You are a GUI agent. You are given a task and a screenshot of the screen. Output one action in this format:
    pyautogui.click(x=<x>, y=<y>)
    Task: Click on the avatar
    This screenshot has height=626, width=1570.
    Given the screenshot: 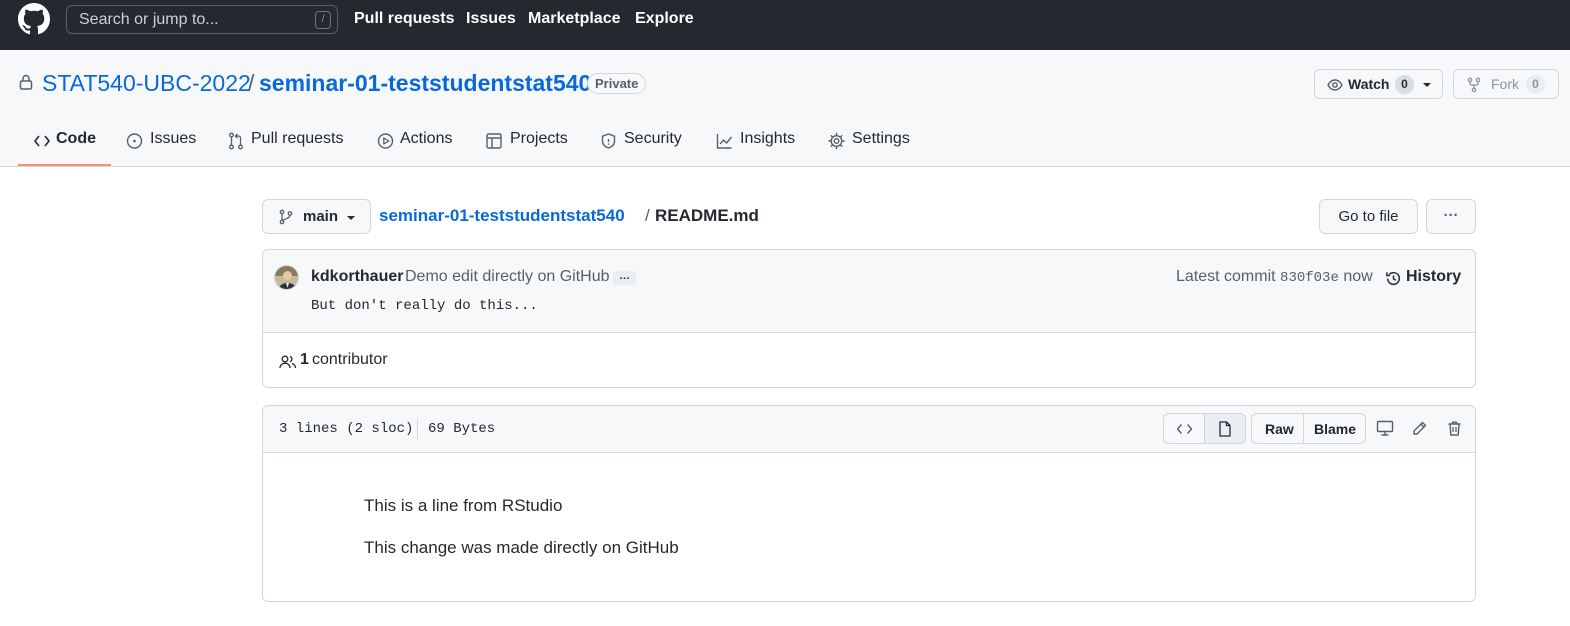 What is the action you would take?
    pyautogui.click(x=286, y=277)
    